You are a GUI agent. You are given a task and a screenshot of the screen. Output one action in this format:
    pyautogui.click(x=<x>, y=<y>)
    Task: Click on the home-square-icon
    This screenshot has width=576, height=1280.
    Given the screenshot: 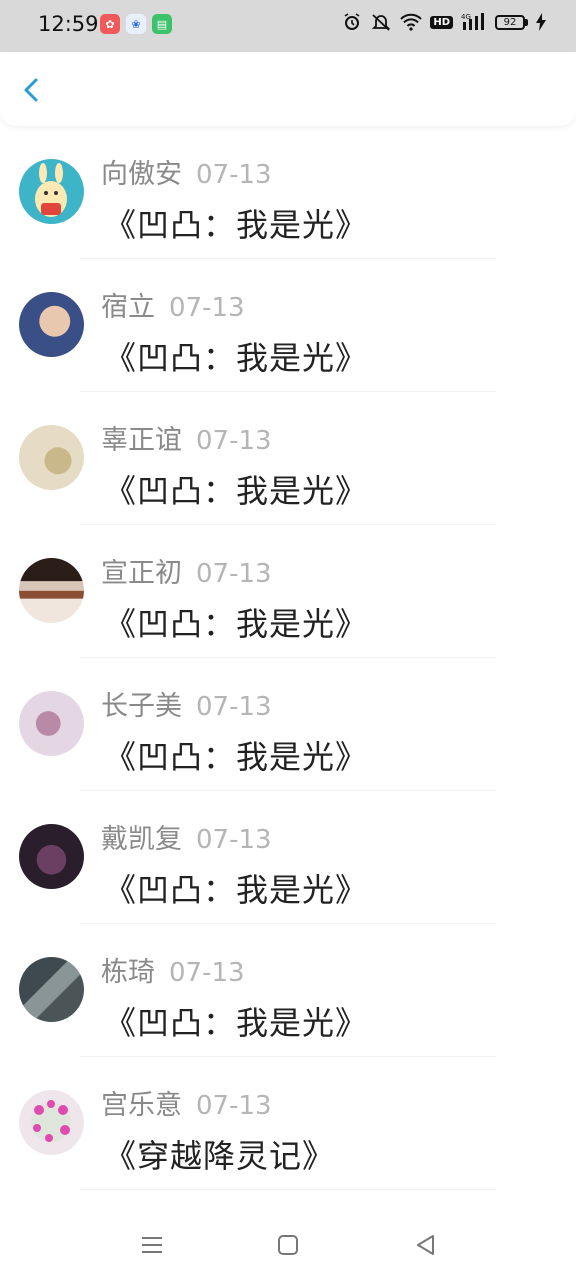 What is the action you would take?
    pyautogui.click(x=288, y=1245)
    